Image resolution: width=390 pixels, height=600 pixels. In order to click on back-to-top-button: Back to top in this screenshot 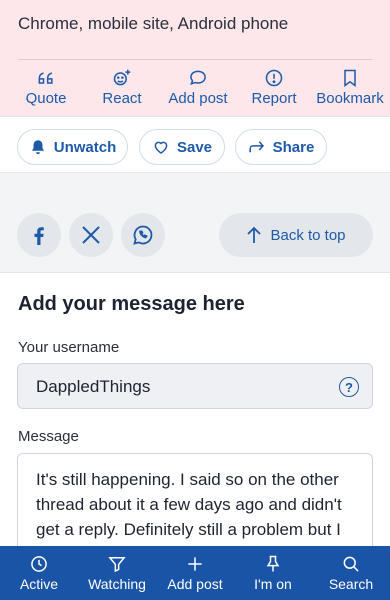, I will do `click(296, 235)`.